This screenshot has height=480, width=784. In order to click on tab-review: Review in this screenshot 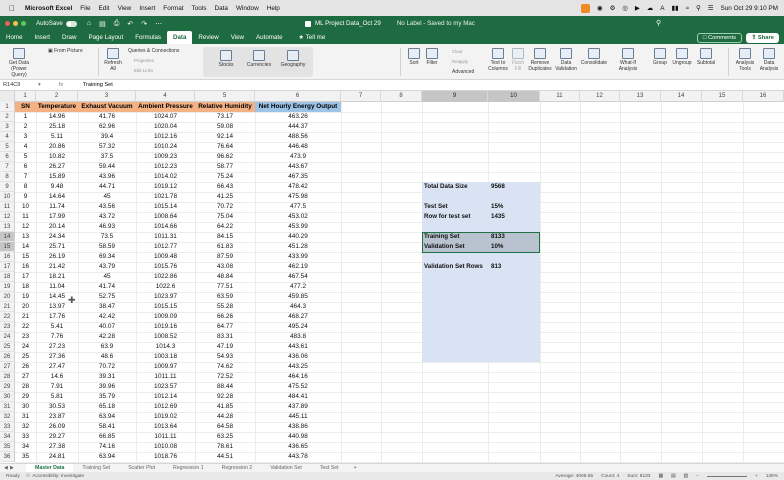, I will do `click(208, 37)`.